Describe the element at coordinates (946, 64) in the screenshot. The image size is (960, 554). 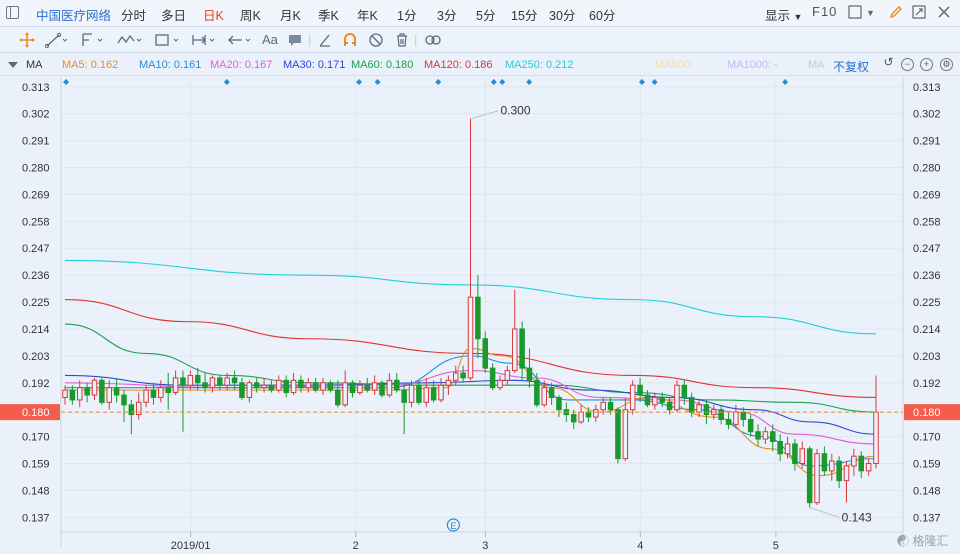
I see `settings-icon: ⚙` at that location.